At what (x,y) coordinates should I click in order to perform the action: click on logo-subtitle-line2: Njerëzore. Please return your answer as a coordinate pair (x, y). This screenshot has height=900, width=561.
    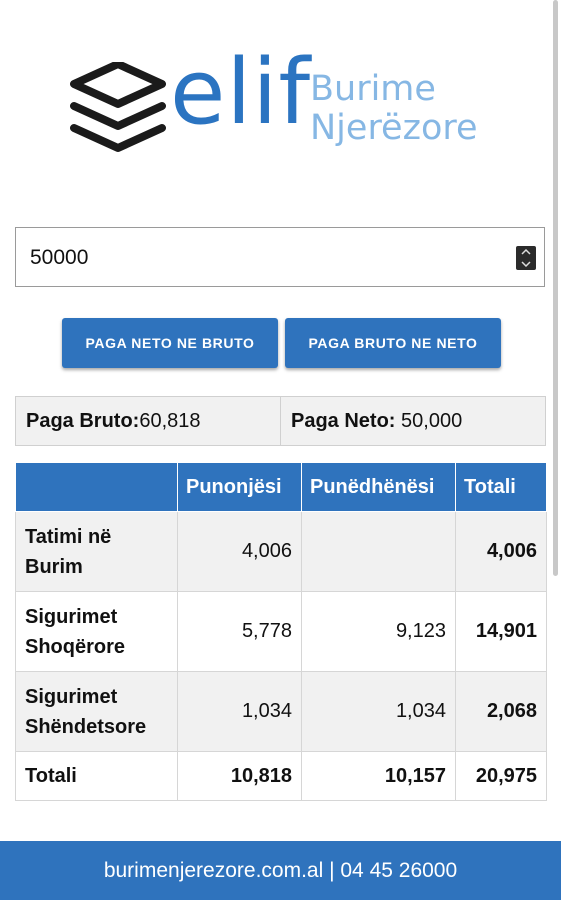
    Looking at the image, I should click on (394, 128).